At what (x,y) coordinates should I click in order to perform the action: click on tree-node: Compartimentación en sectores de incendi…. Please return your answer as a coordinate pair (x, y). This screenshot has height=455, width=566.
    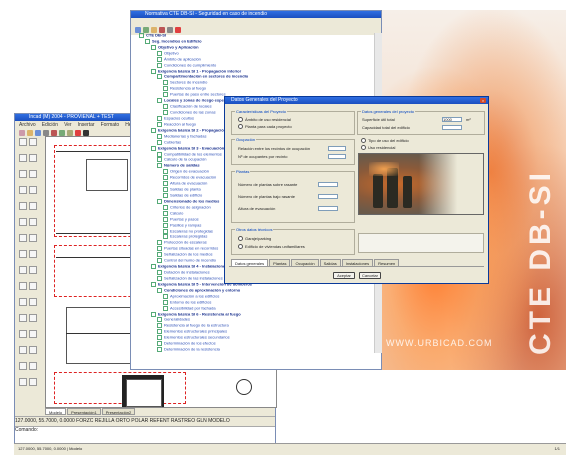
    Looking at the image, I should click on (202, 77).